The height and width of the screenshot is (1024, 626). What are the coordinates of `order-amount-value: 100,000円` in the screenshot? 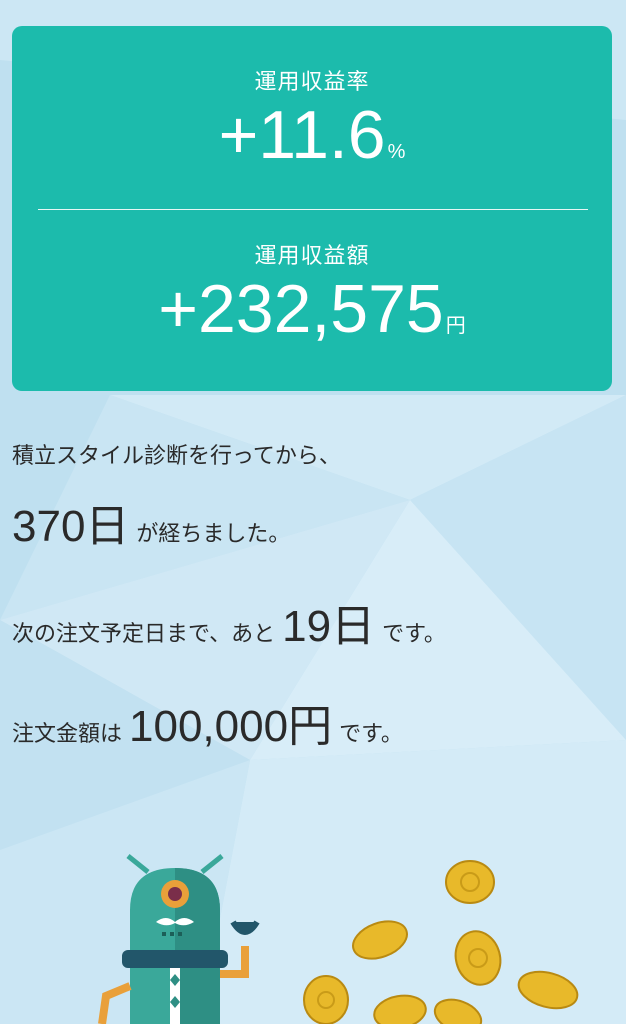 It's located at (231, 726).